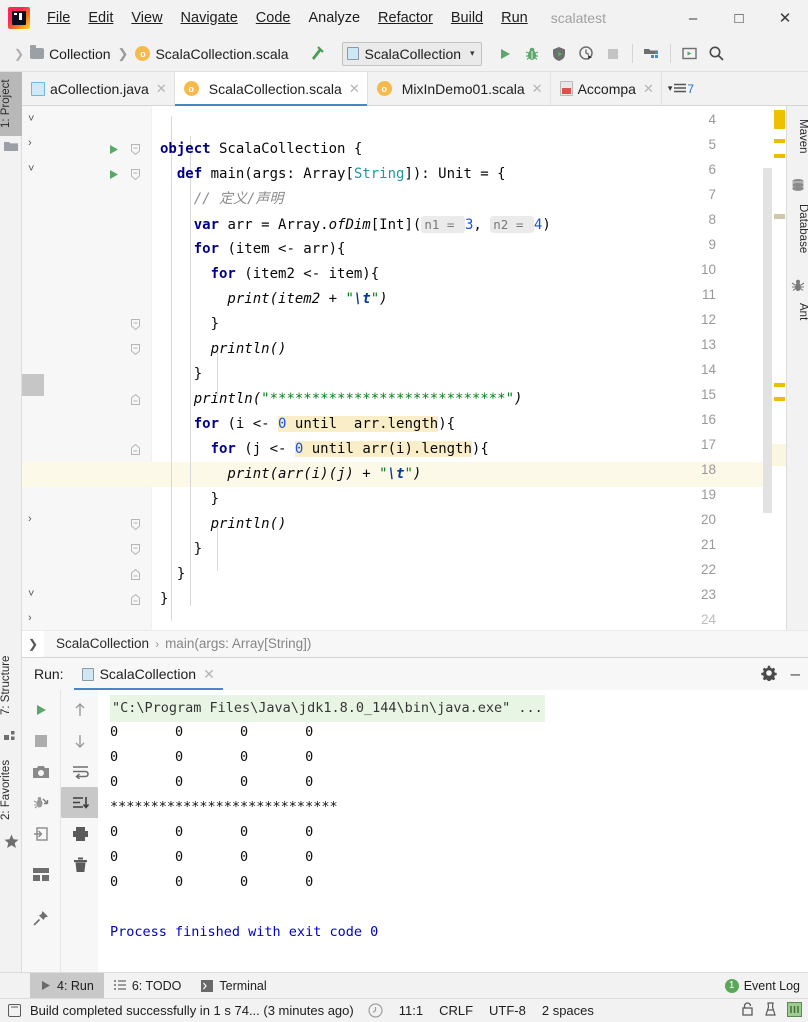 The height and width of the screenshot is (1022, 808). What do you see at coordinates (681, 88) in the screenshot?
I see `tab-overflow-button: ▾ 7` at bounding box center [681, 88].